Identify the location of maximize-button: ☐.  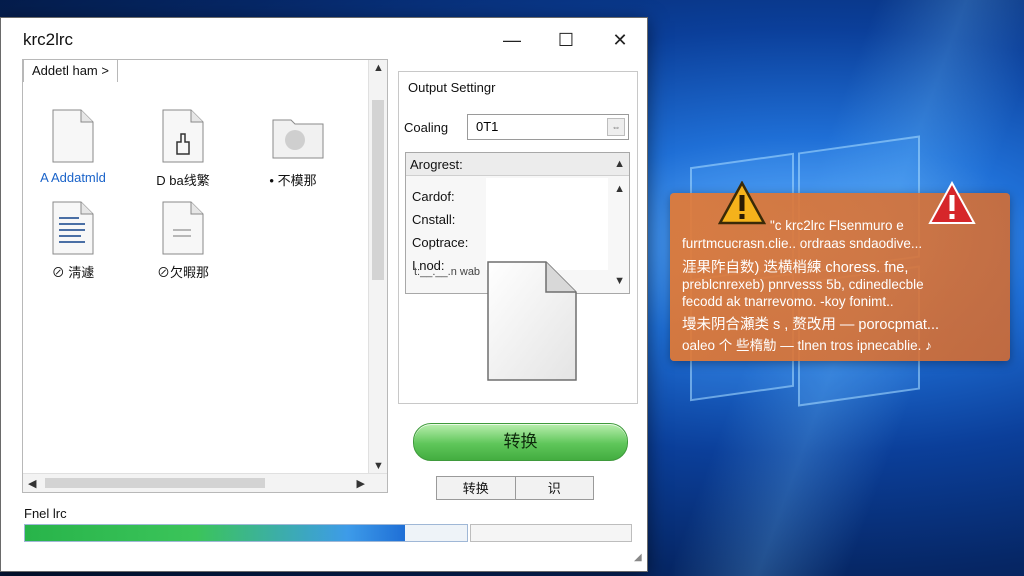
(566, 40).